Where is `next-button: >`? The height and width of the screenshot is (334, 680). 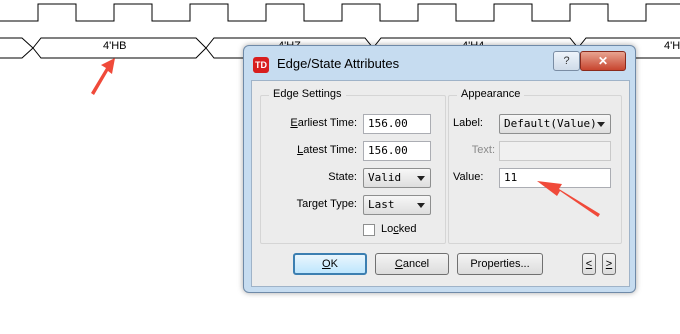
next-button: > is located at coordinates (609, 264).